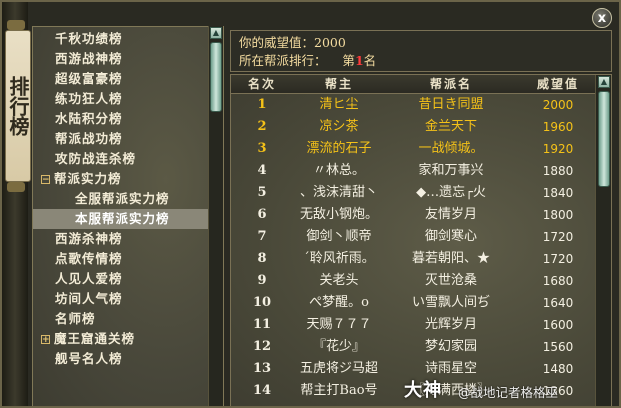 This screenshot has height=408, width=621. I want to click on guild-cell: 光辉岁月, so click(450, 324).